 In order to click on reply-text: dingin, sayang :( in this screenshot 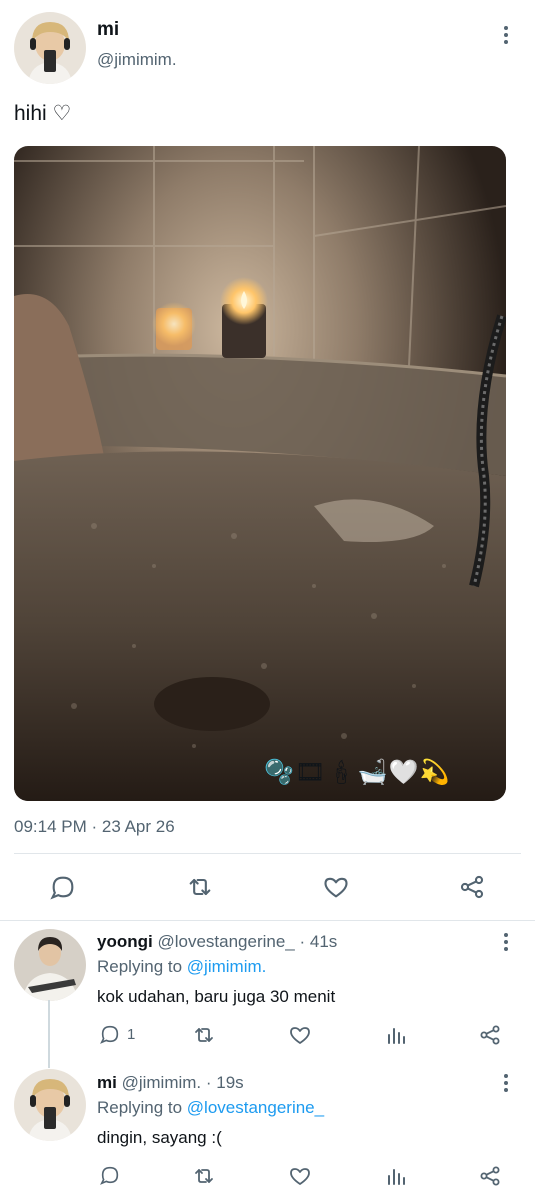, I will do `click(159, 1137)`.